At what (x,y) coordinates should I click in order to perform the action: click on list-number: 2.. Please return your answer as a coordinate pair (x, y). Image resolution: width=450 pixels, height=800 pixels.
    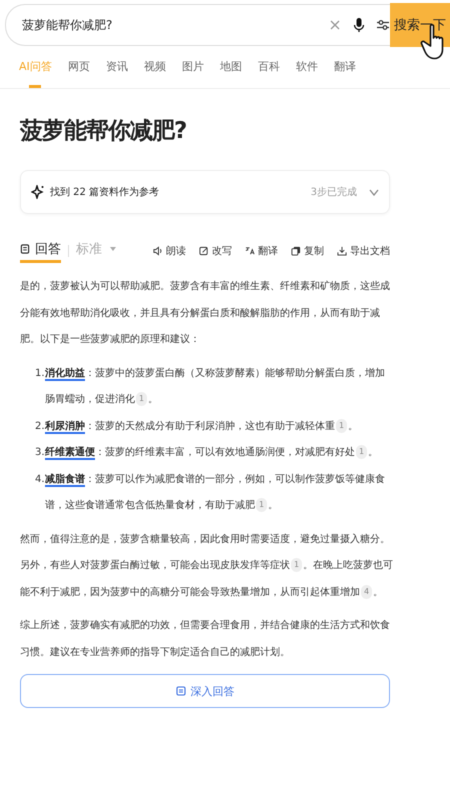
    Looking at the image, I should click on (40, 427).